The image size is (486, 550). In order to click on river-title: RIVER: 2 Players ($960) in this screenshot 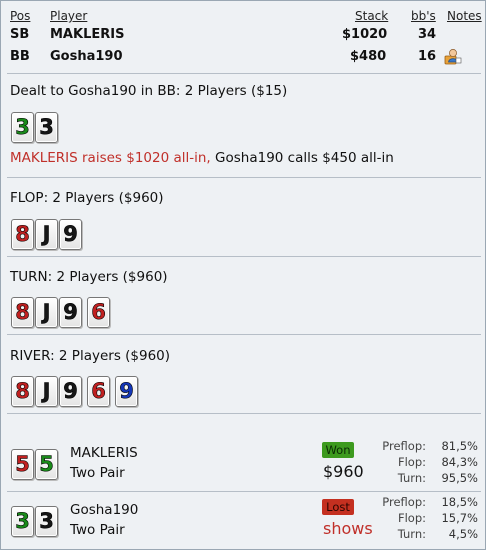, I will do `click(90, 356)`.